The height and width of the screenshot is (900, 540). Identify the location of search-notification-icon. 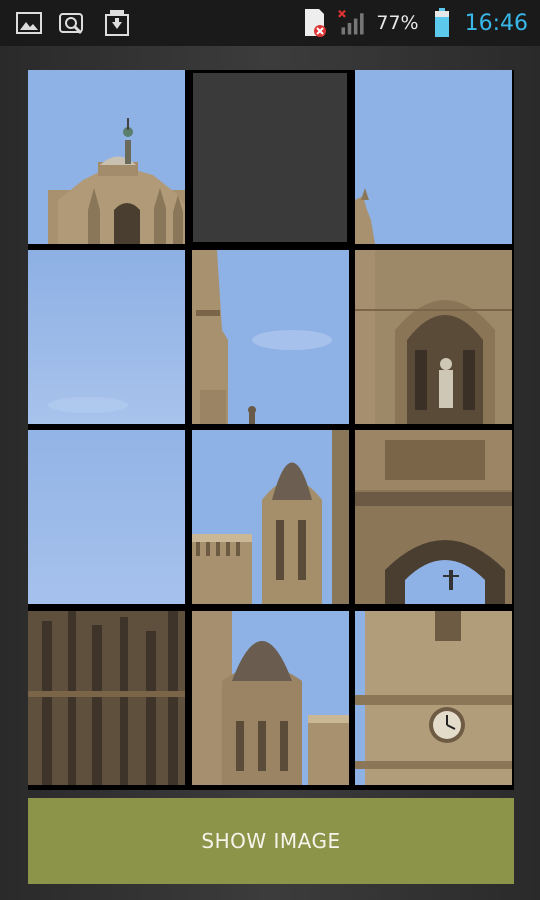
(73, 23).